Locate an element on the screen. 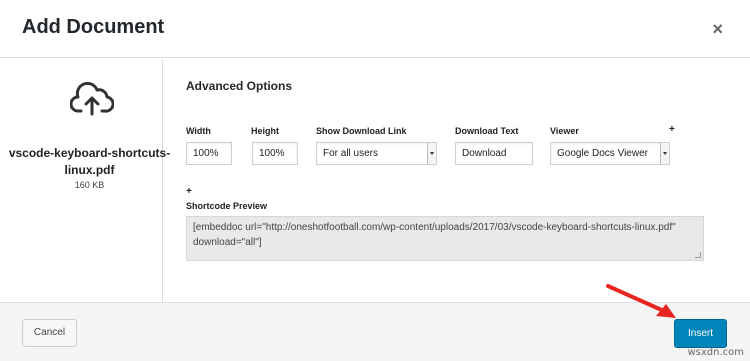 The height and width of the screenshot is (361, 750). download-link-label: Show Download Link is located at coordinates (361, 131).